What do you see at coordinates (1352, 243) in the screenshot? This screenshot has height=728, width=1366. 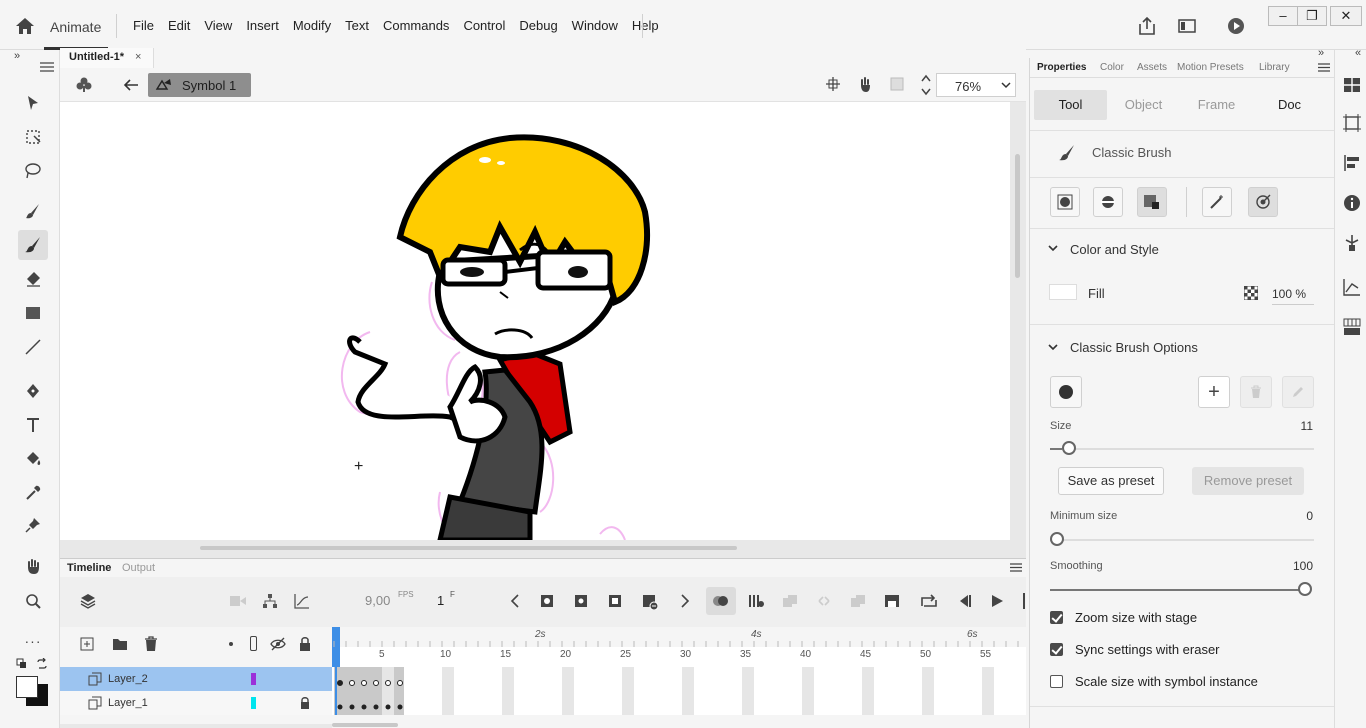 I see `components-icon` at bounding box center [1352, 243].